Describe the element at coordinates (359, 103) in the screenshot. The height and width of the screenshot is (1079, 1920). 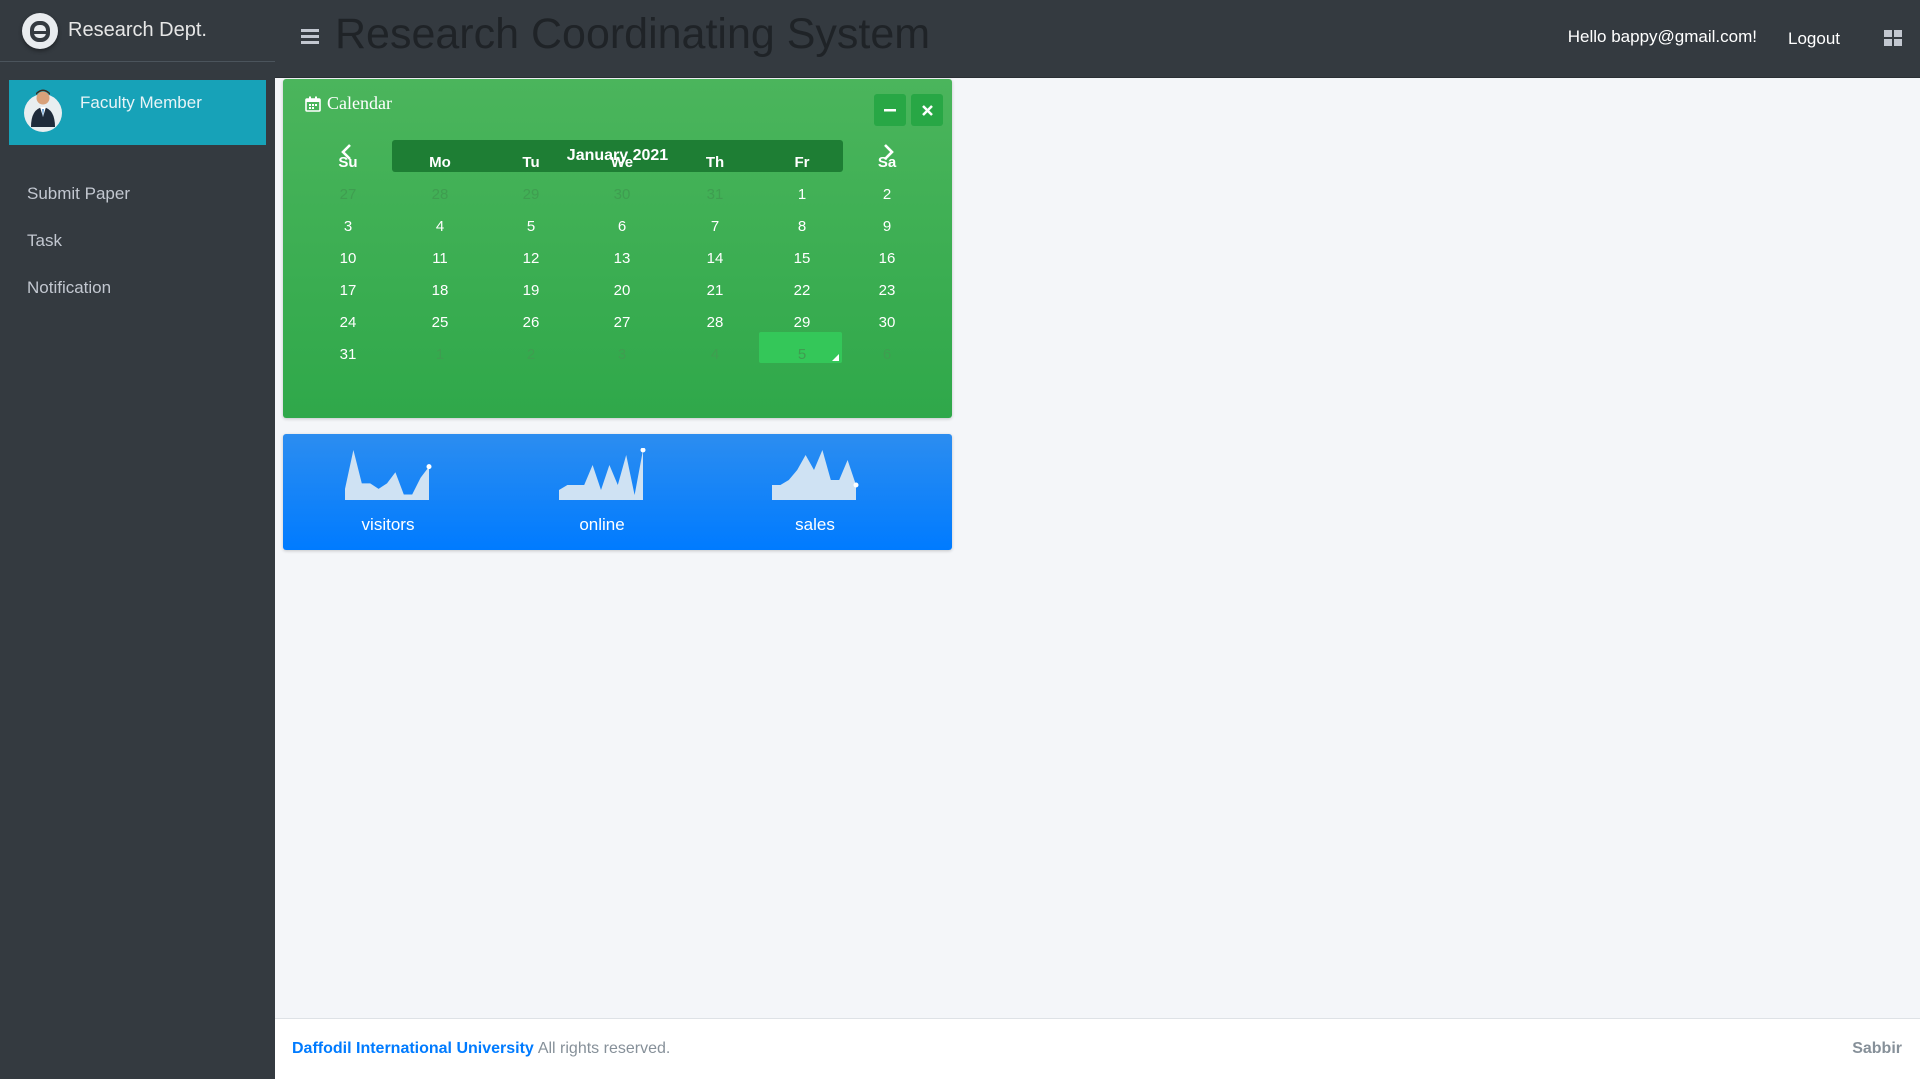
I see `calendar-title: Calendar` at that location.